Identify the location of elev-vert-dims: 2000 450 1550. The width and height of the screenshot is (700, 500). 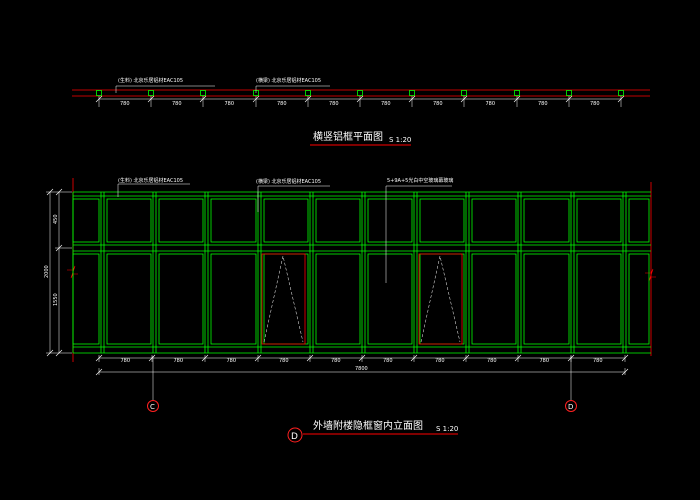
(58, 272).